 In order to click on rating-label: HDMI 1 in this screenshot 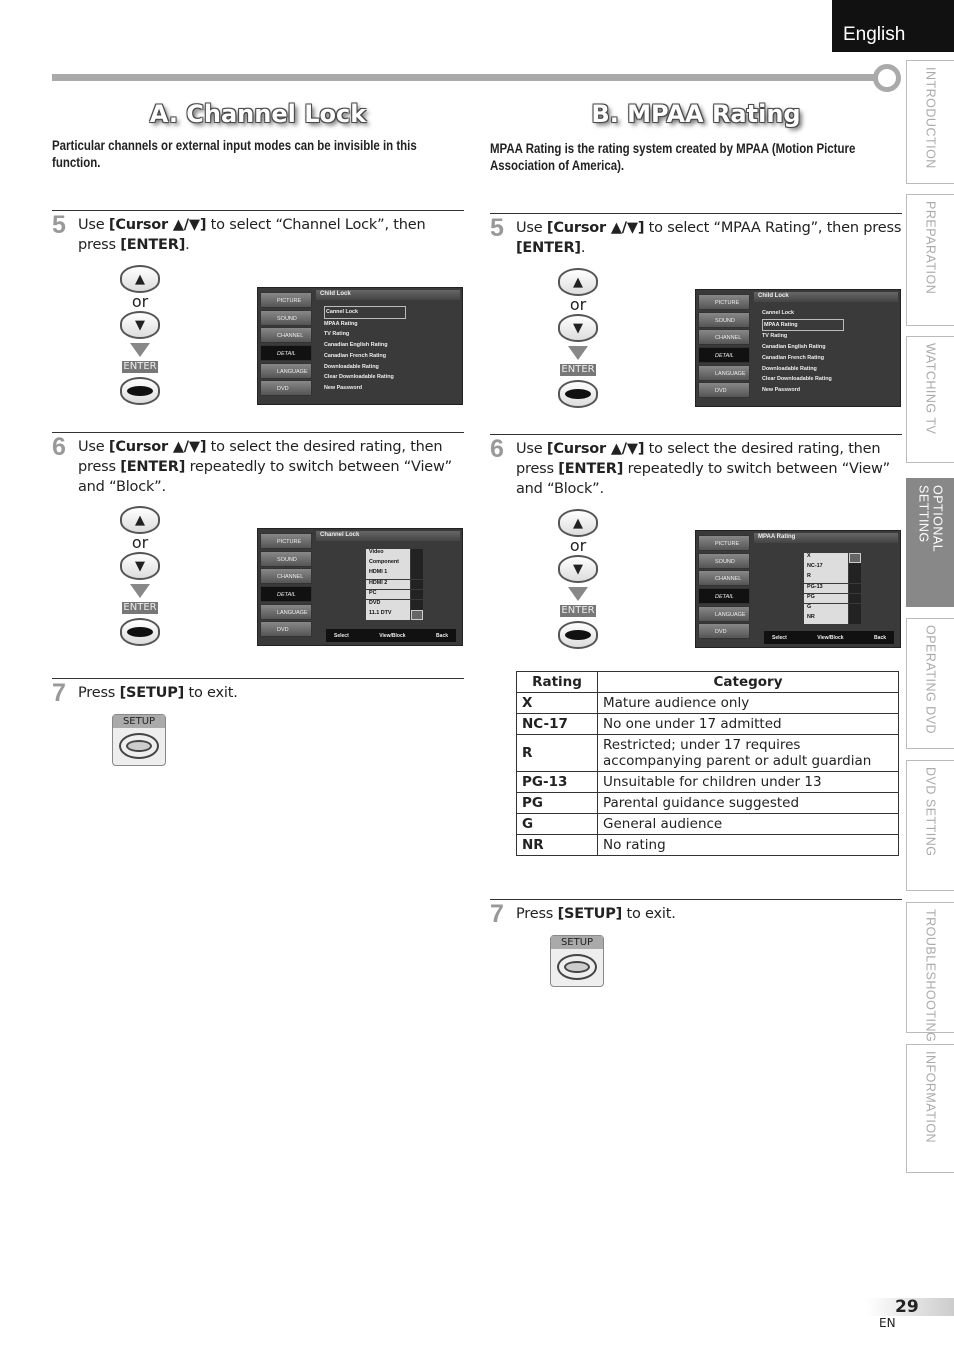, I will do `click(388, 574)`.